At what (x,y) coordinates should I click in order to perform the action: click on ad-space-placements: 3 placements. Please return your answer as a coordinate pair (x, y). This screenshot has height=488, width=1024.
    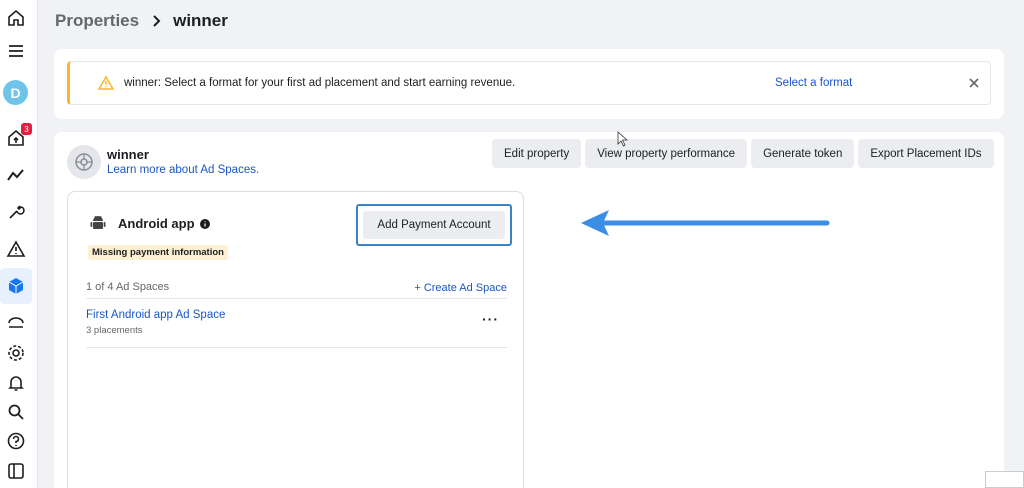
    Looking at the image, I should click on (114, 330).